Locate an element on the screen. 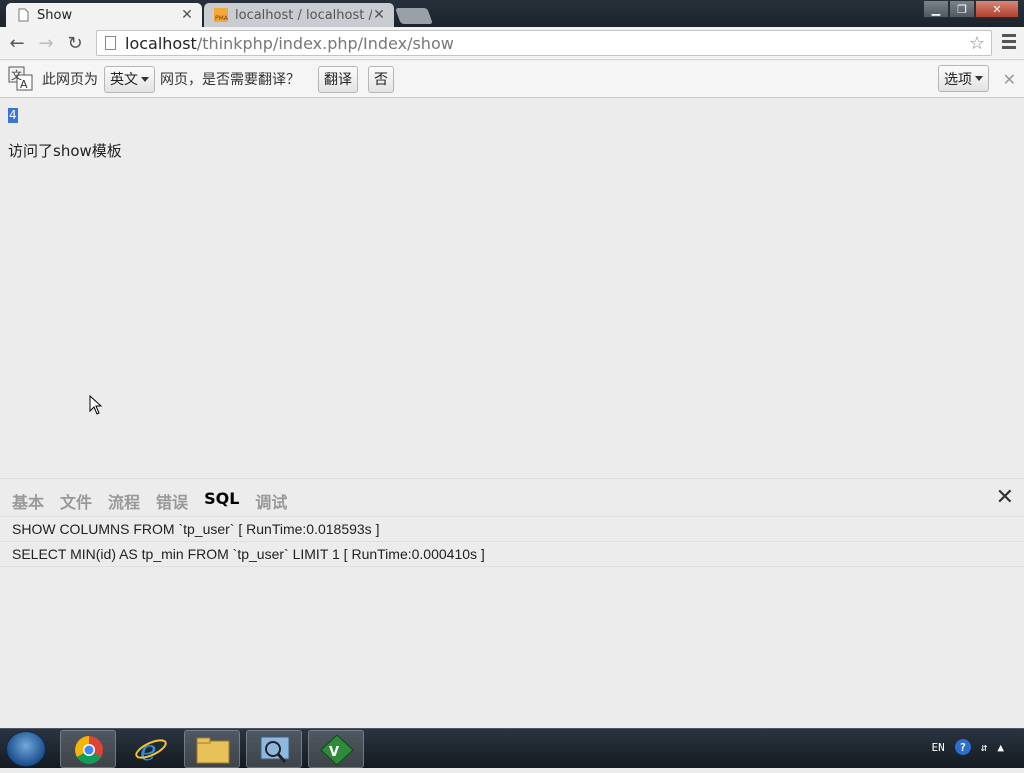 This screenshot has width=1024, height=773. tab-title: Show is located at coordinates (55, 15).